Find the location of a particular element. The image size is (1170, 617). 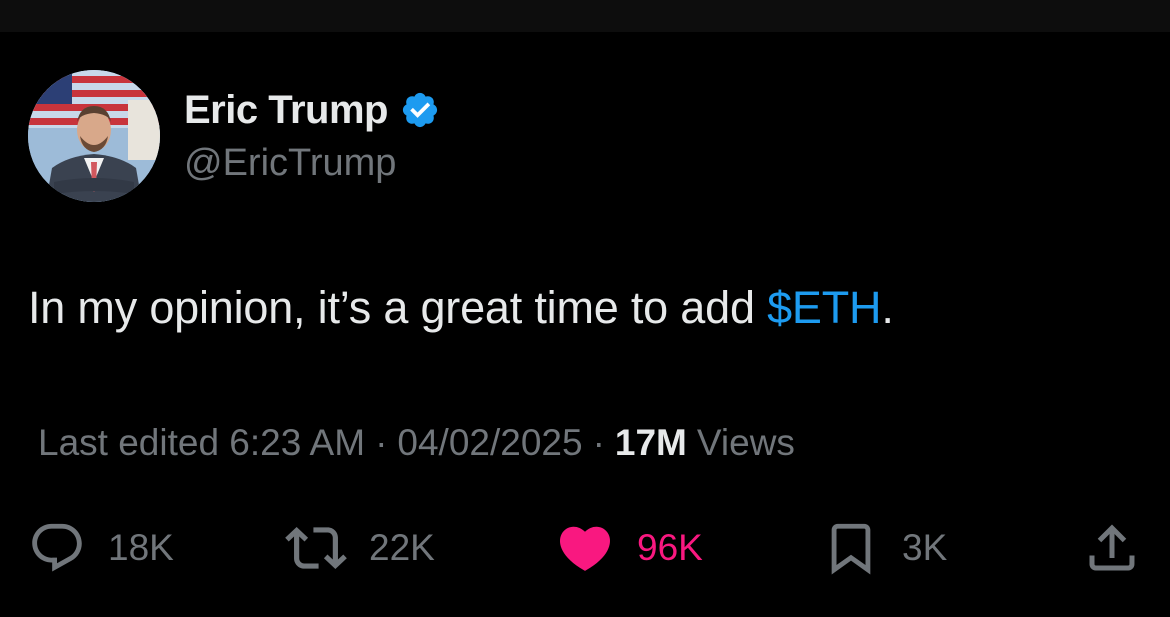

action-bar: 18K 22K 96K 3K is located at coordinates (585, 548).